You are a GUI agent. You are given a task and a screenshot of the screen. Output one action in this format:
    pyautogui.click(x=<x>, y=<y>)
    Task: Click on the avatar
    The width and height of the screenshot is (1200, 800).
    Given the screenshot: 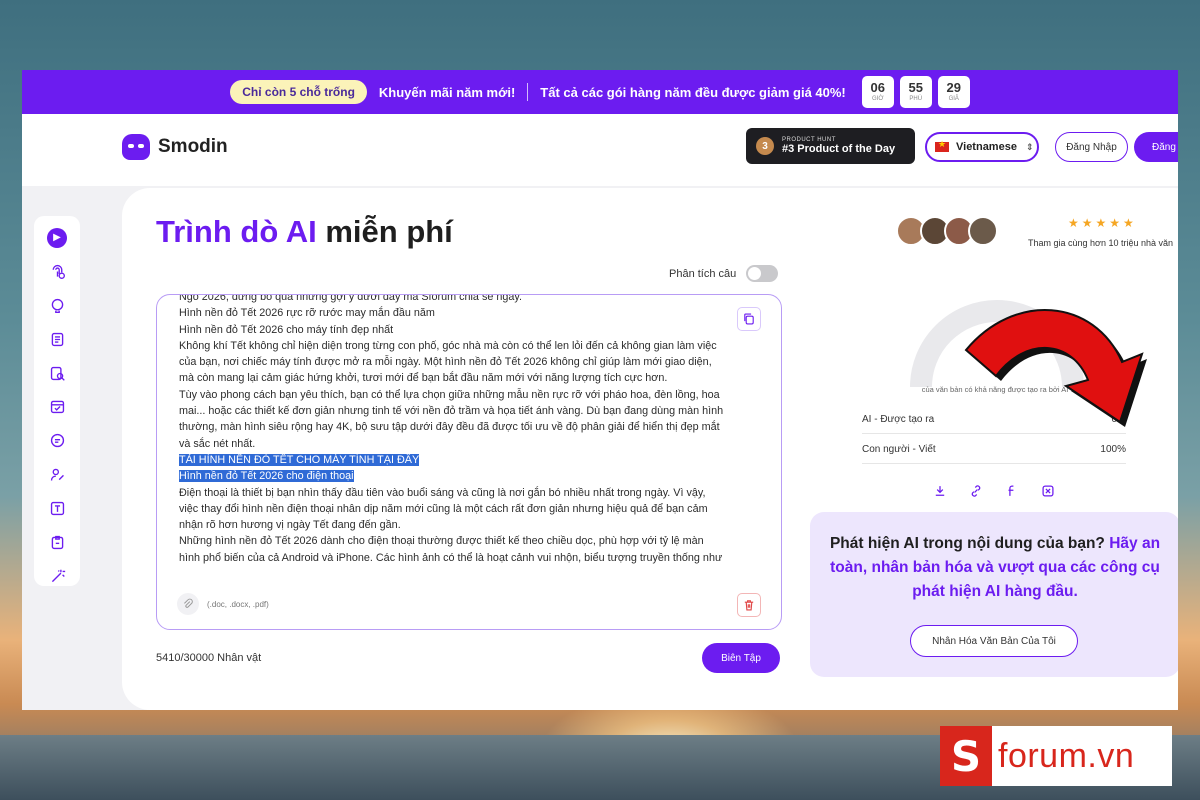 What is the action you would take?
    pyautogui.click(x=983, y=231)
    